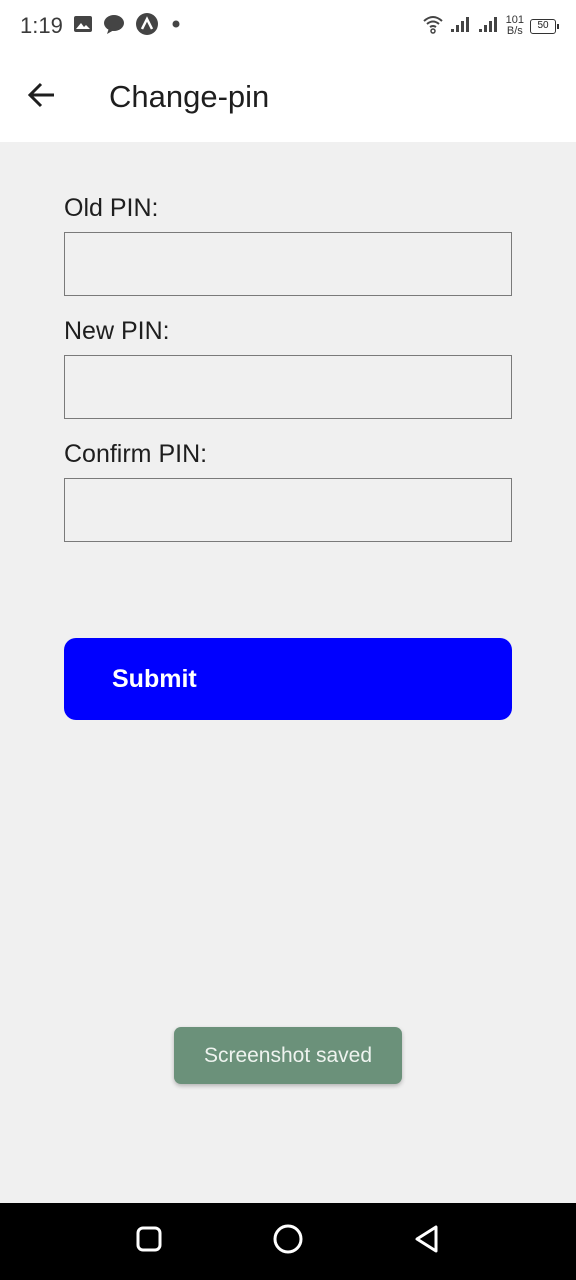 The image size is (576, 1280). Describe the element at coordinates (114, 26) in the screenshot. I see `chat-bubble-icon` at that location.